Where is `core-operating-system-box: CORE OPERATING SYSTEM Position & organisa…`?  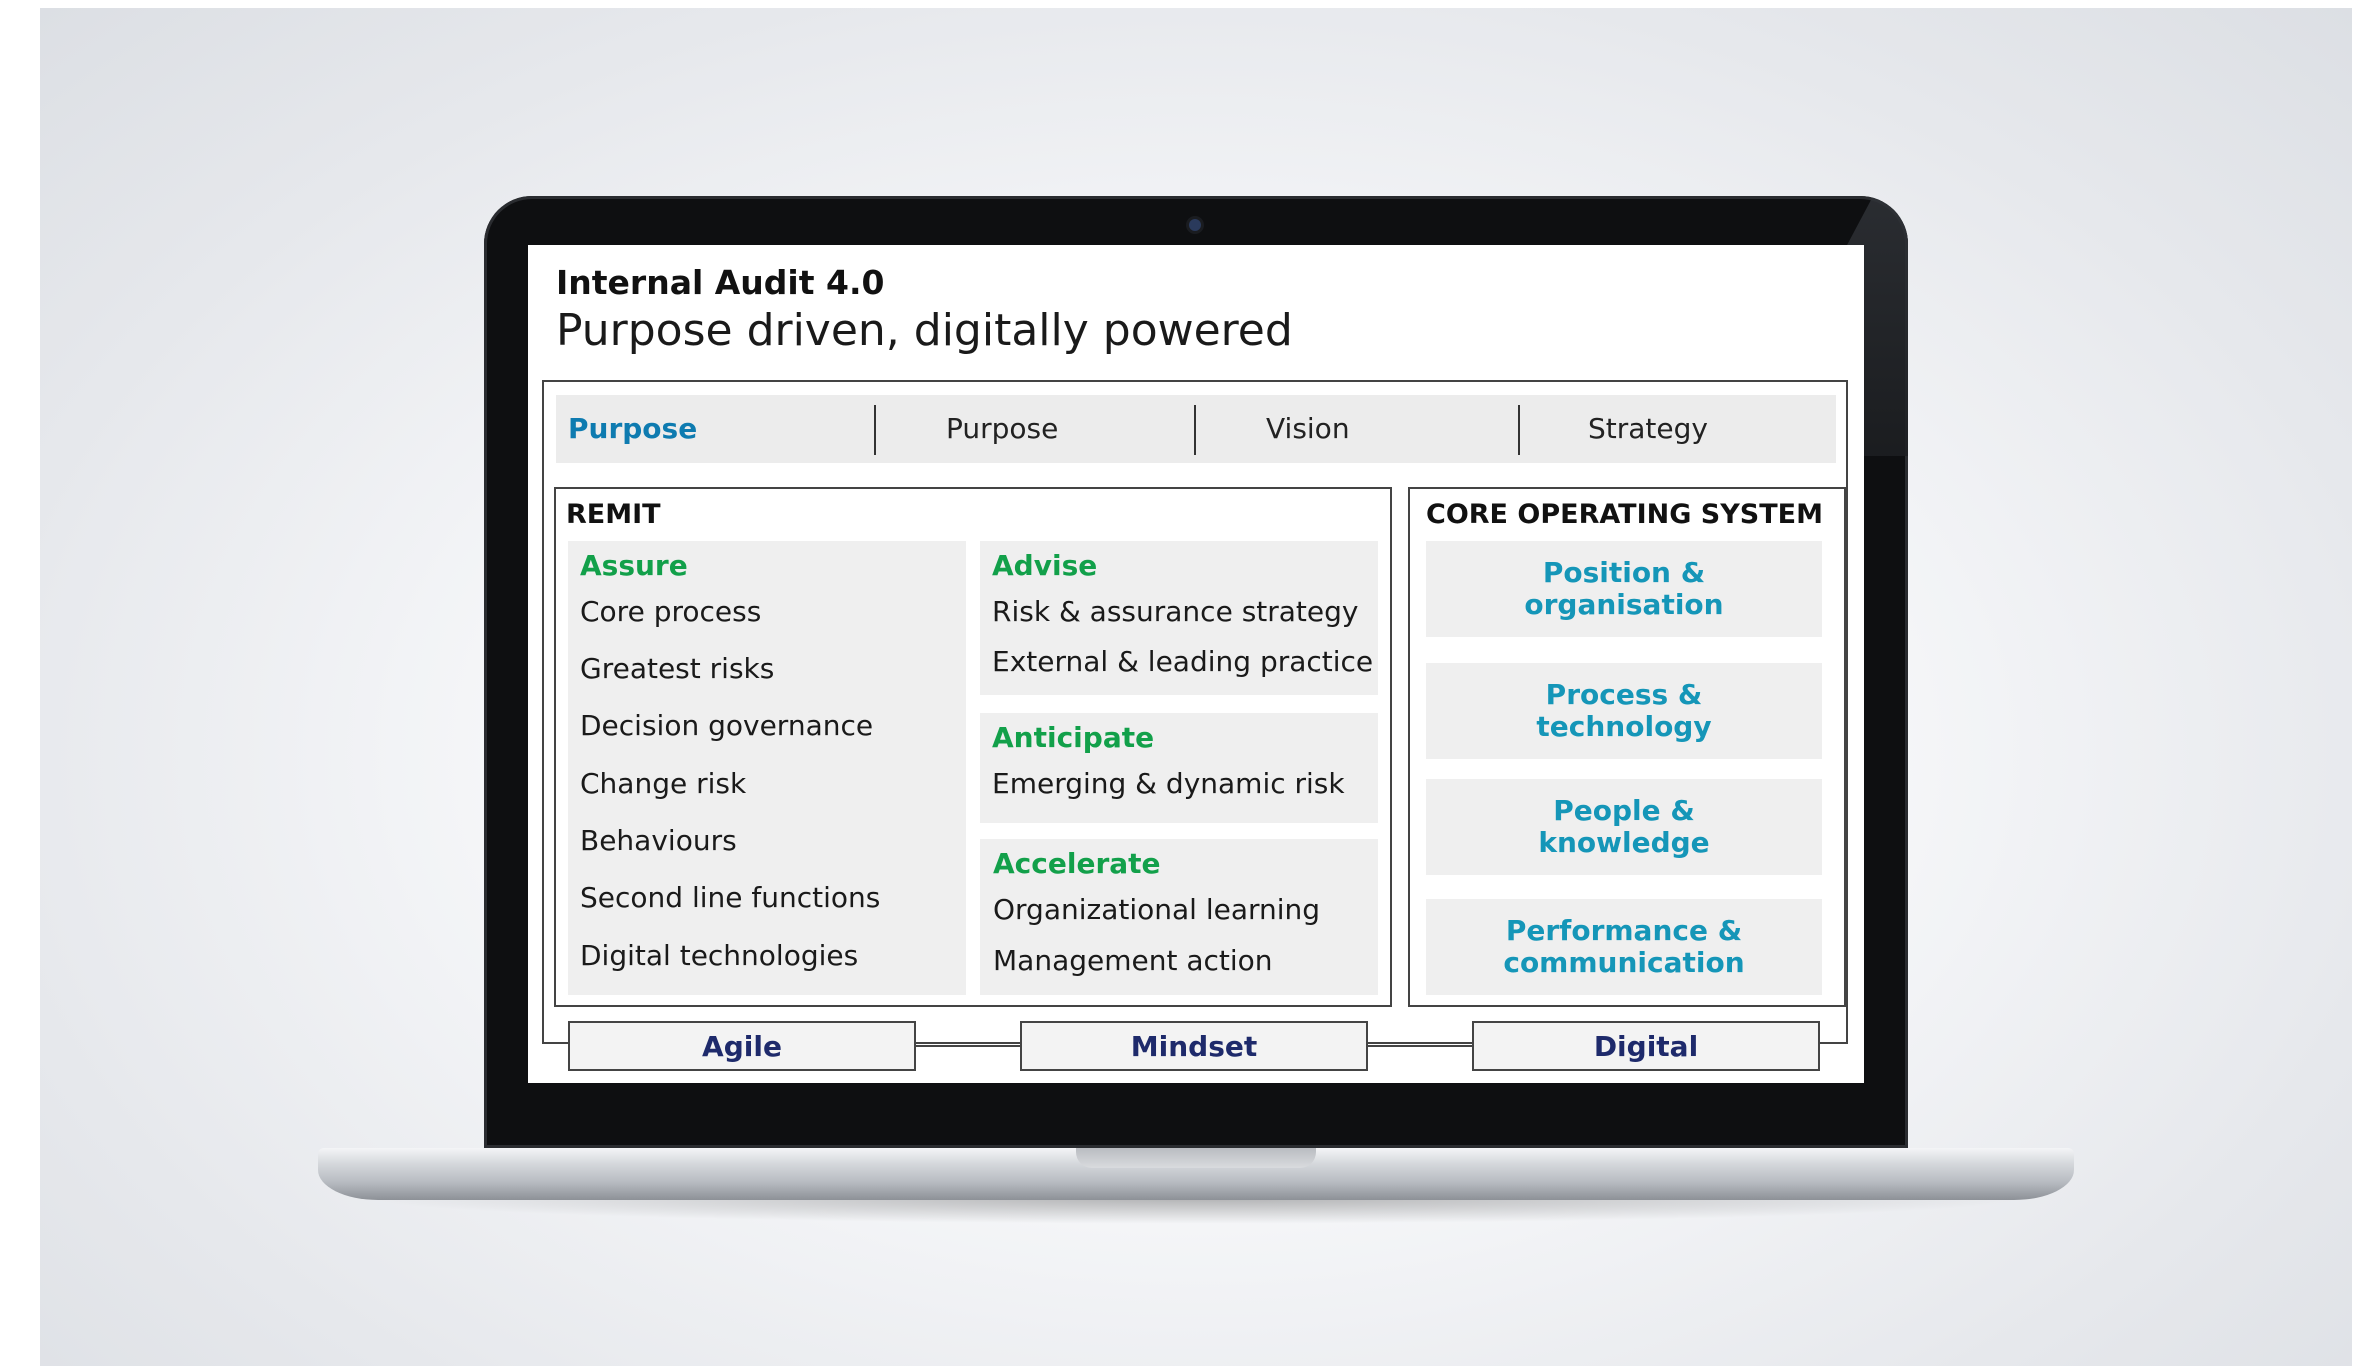 core-operating-system-box: CORE OPERATING SYSTEM Position & organisa… is located at coordinates (1627, 747).